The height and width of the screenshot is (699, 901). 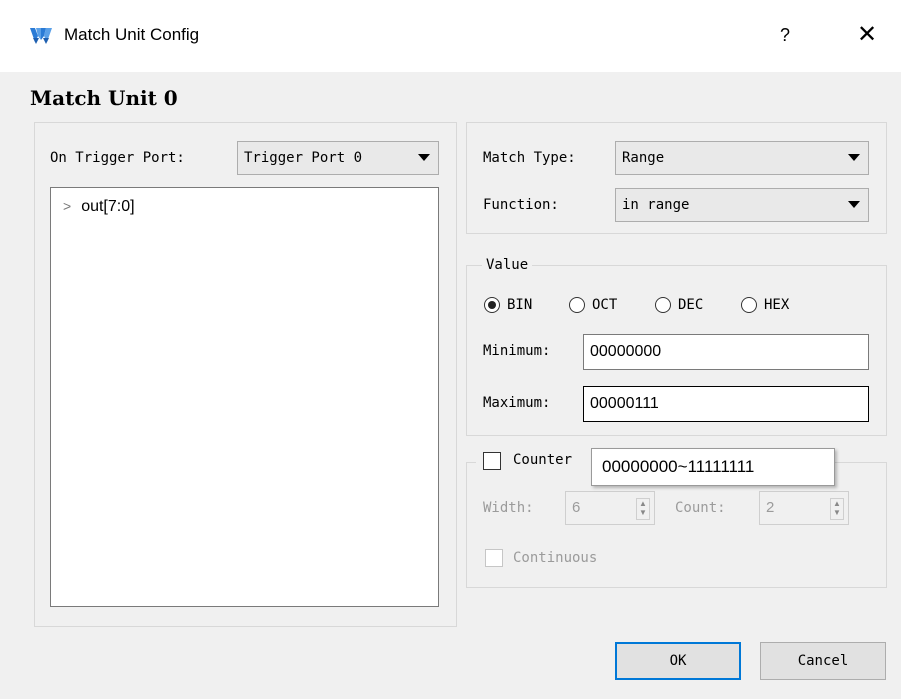 What do you see at coordinates (492, 461) in the screenshot?
I see `counter-checkbox` at bounding box center [492, 461].